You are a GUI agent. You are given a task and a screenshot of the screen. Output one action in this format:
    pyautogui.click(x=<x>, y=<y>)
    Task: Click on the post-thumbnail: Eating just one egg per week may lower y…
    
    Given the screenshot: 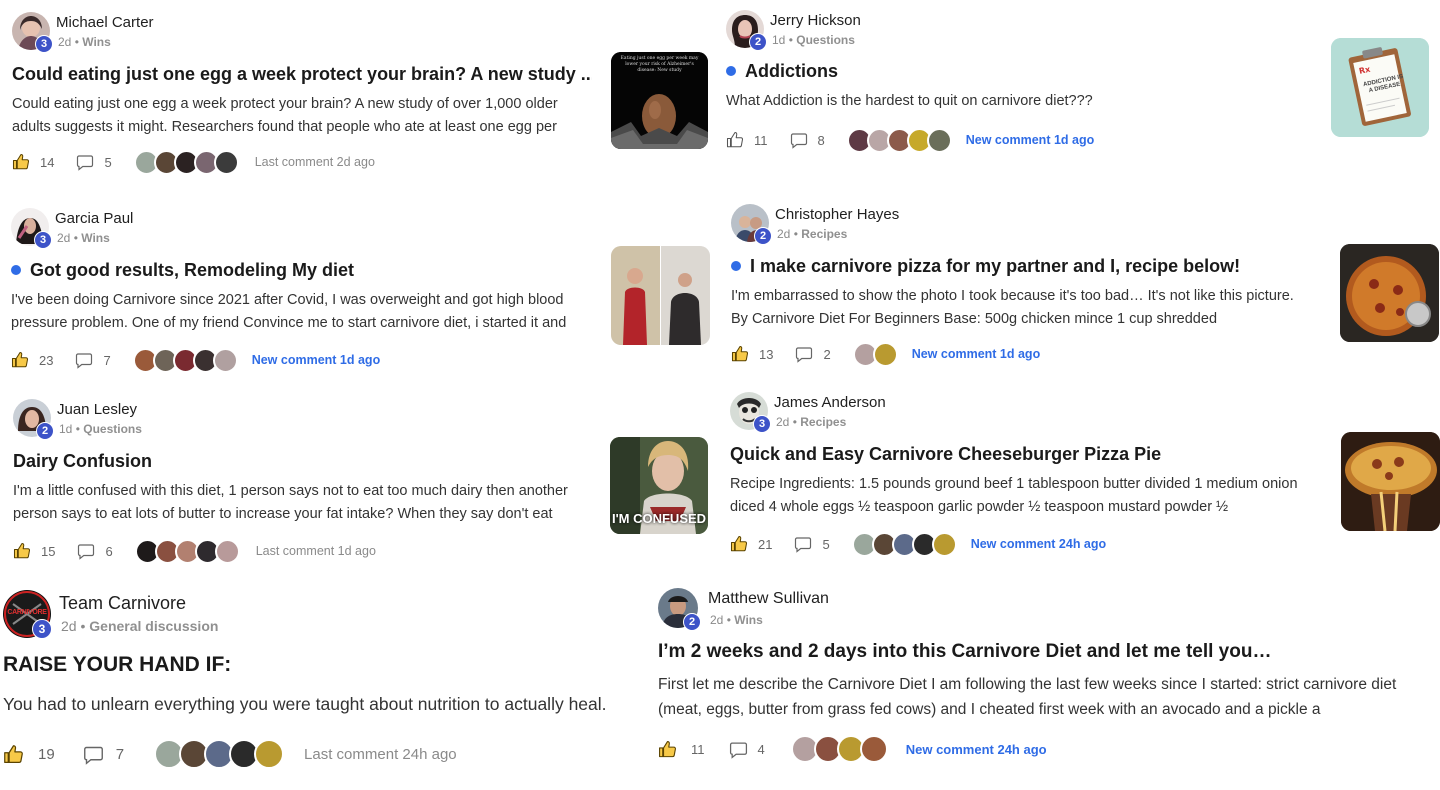 What is the action you would take?
    pyautogui.click(x=659, y=100)
    